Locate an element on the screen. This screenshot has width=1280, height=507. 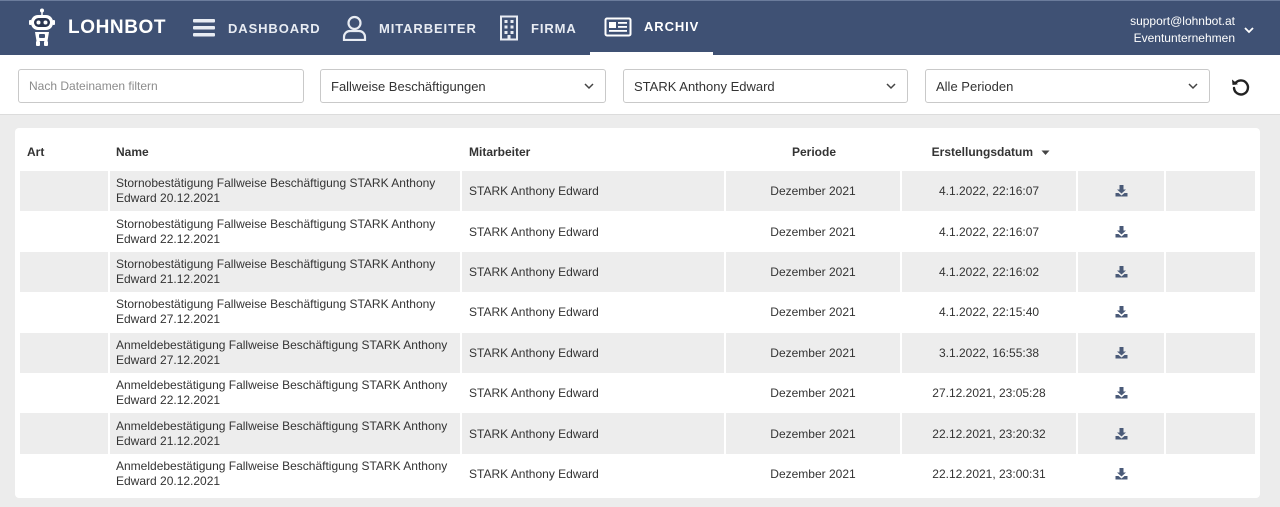
filename-filter is located at coordinates (161, 86).